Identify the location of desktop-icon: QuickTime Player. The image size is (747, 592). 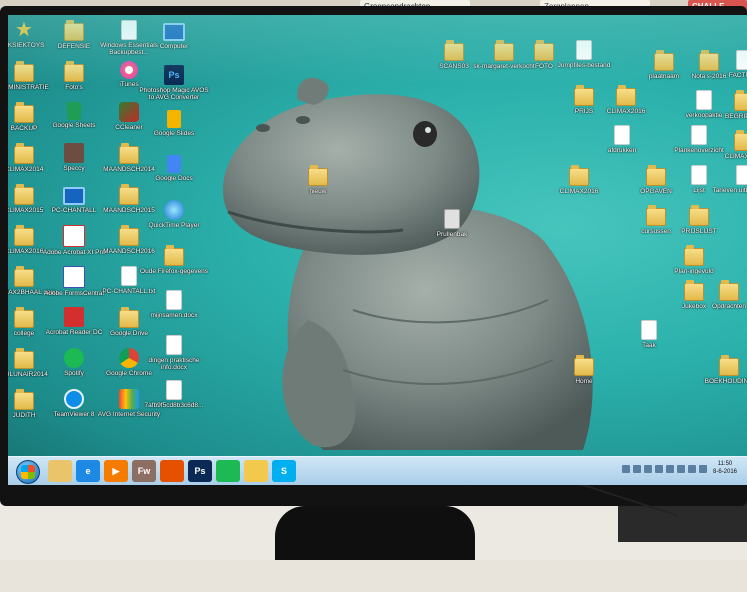
(174, 214).